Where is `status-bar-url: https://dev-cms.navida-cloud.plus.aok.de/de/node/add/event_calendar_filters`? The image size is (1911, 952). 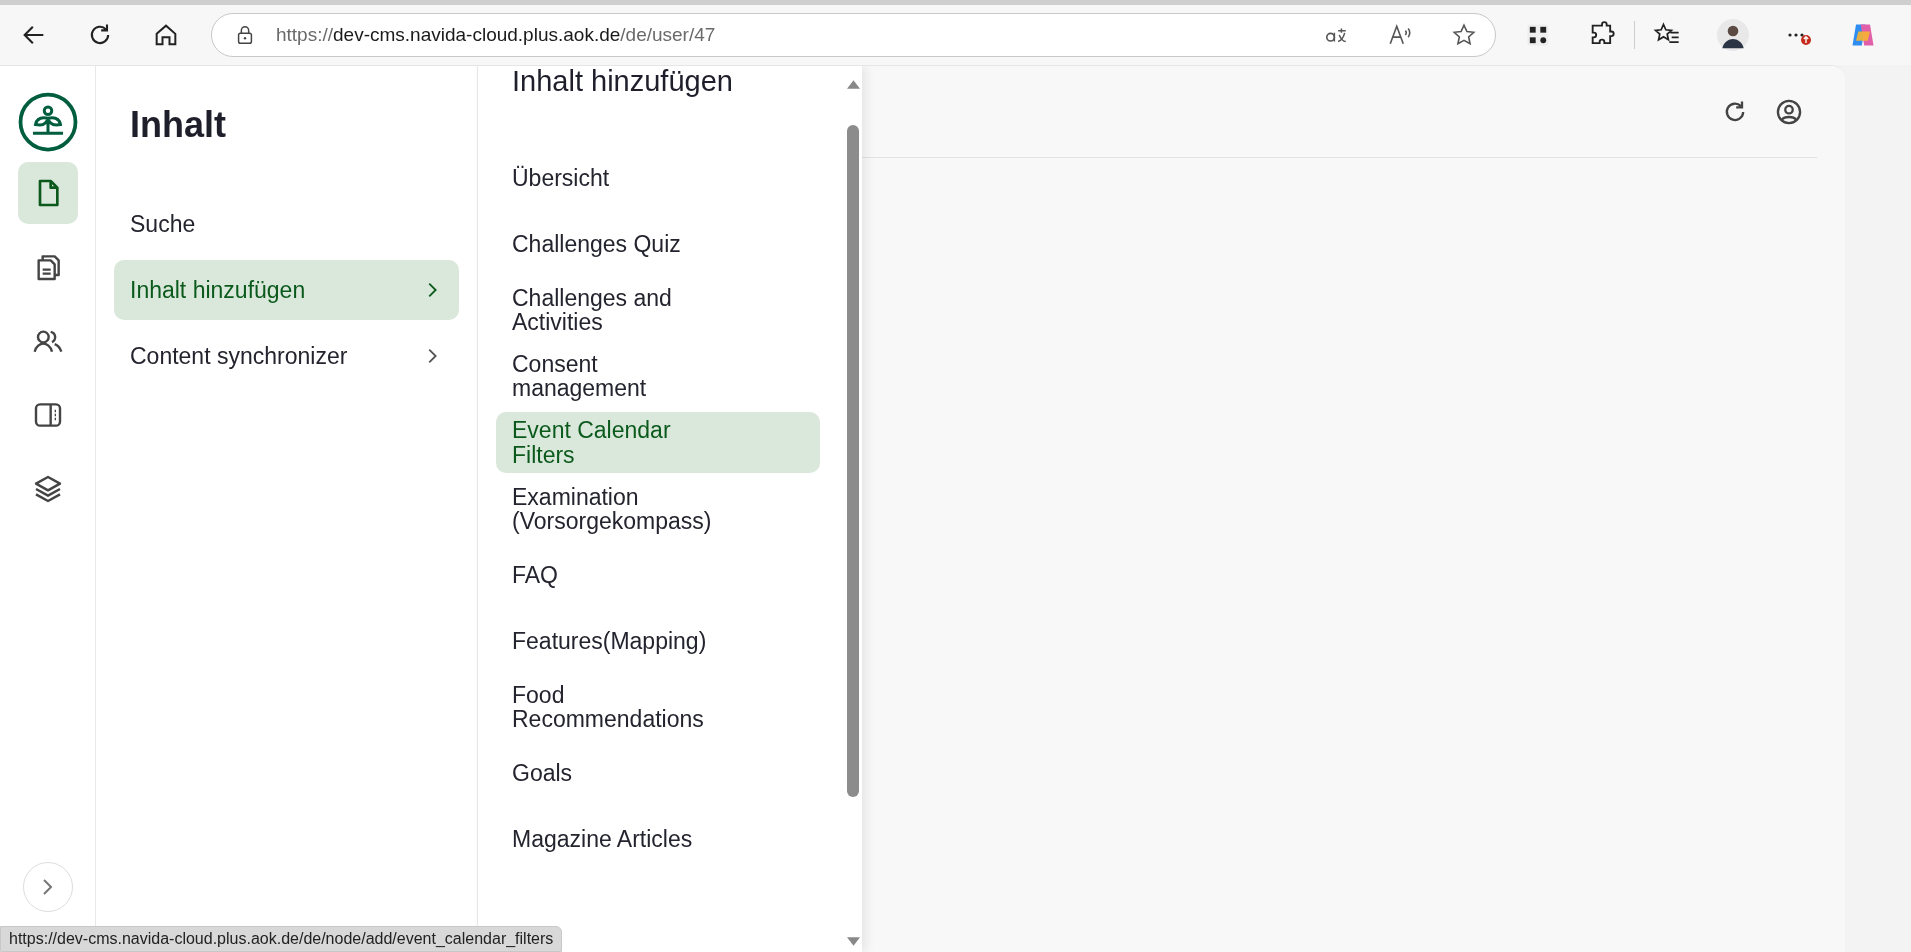 status-bar-url: https://dev-cms.navida-cloud.plus.aok.de/de/node/add/event_calendar_filters is located at coordinates (281, 939).